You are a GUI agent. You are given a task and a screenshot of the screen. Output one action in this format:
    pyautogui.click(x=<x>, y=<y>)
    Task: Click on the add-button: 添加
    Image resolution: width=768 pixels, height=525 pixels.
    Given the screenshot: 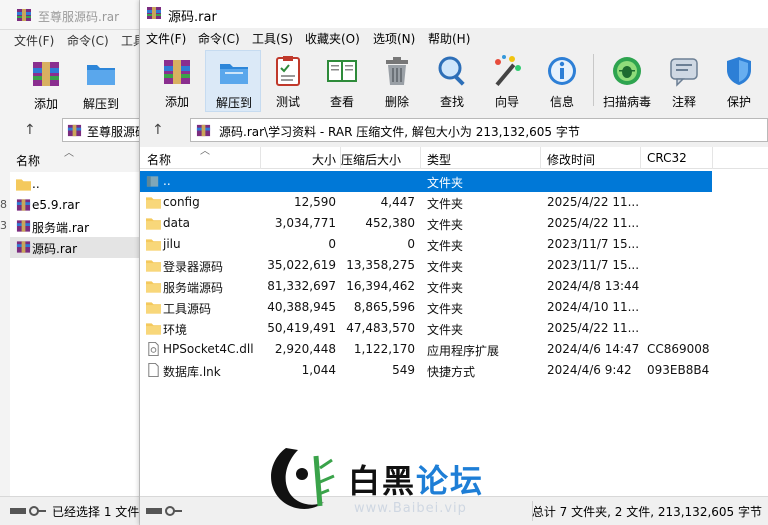 What is the action you would take?
    pyautogui.click(x=177, y=81)
    